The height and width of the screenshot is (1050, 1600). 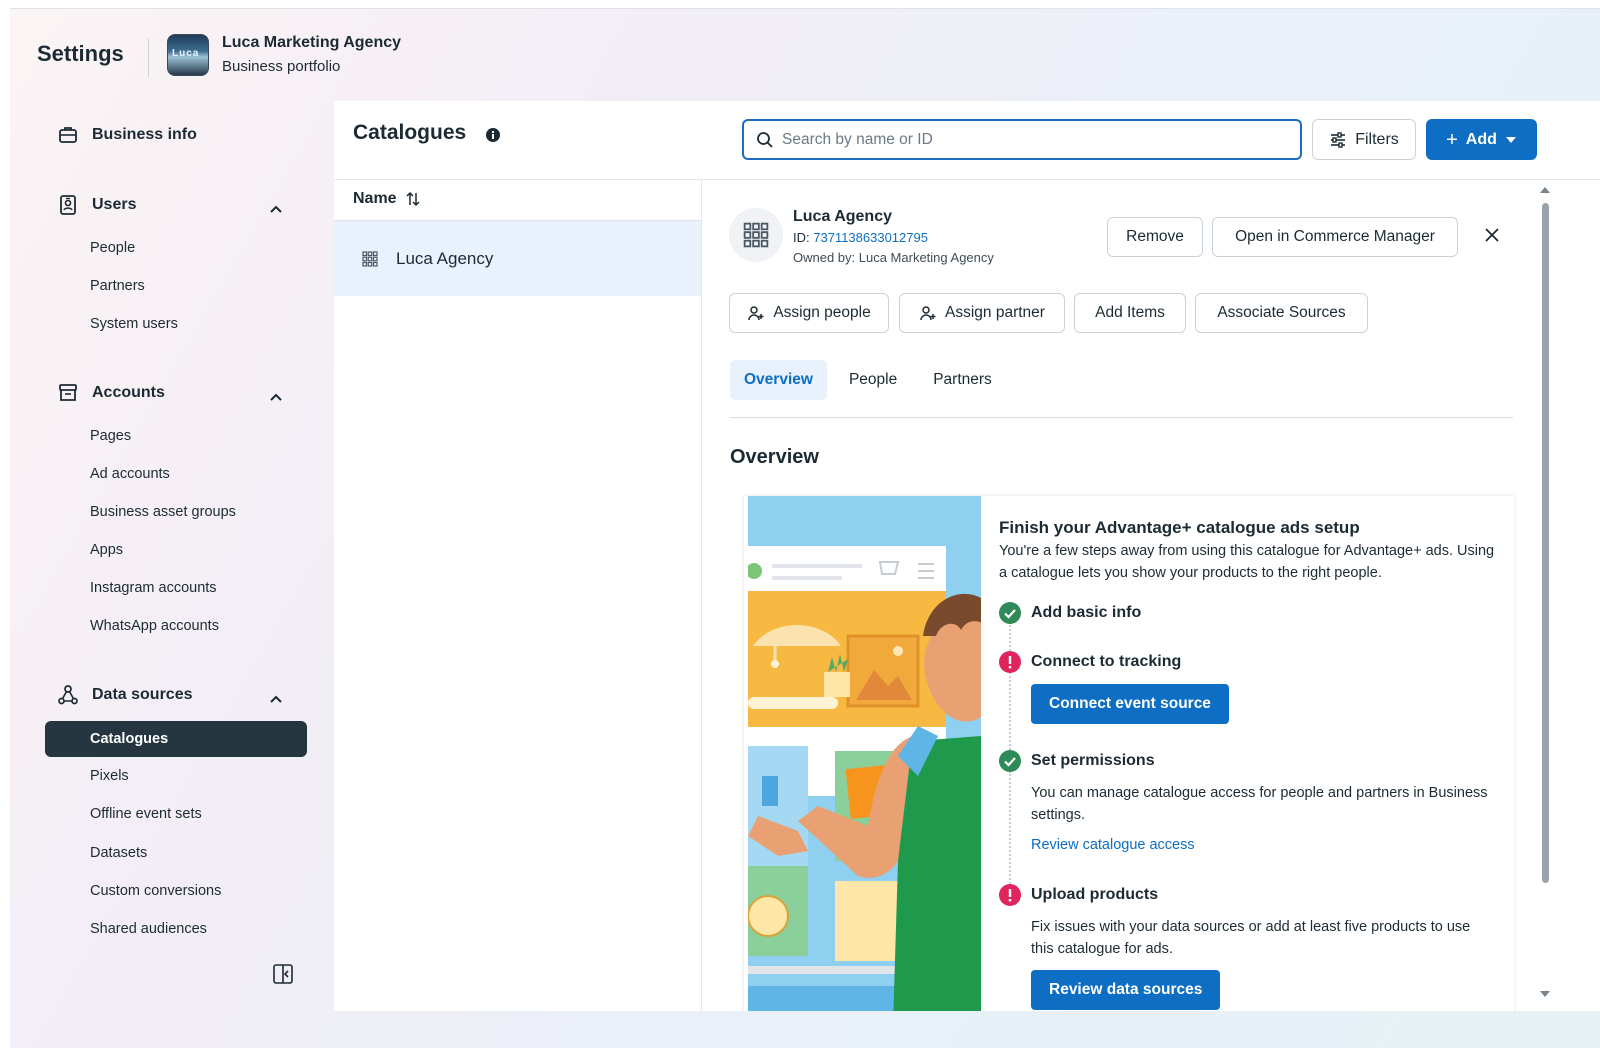 What do you see at coordinates (1545, 994) in the screenshot?
I see `scroll-down-arrow` at bounding box center [1545, 994].